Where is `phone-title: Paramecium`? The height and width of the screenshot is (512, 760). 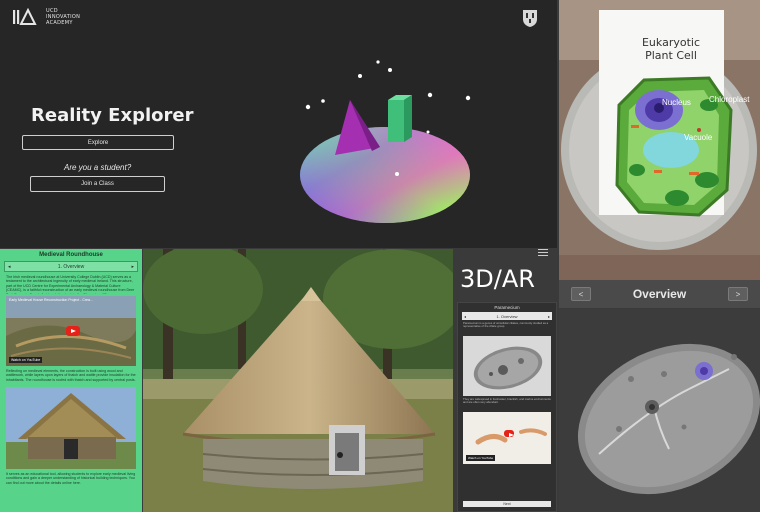
phone-title: Paramecium is located at coordinates (507, 307).